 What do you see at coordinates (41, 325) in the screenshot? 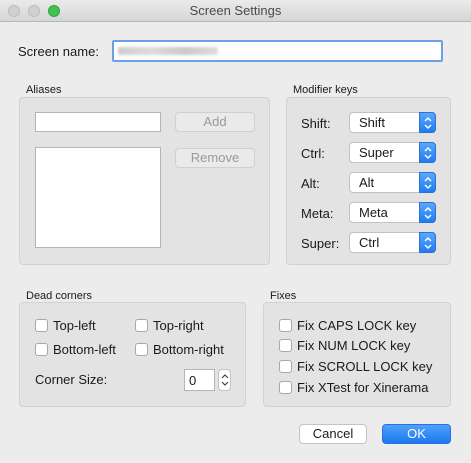
I see `top-left-checkbox` at bounding box center [41, 325].